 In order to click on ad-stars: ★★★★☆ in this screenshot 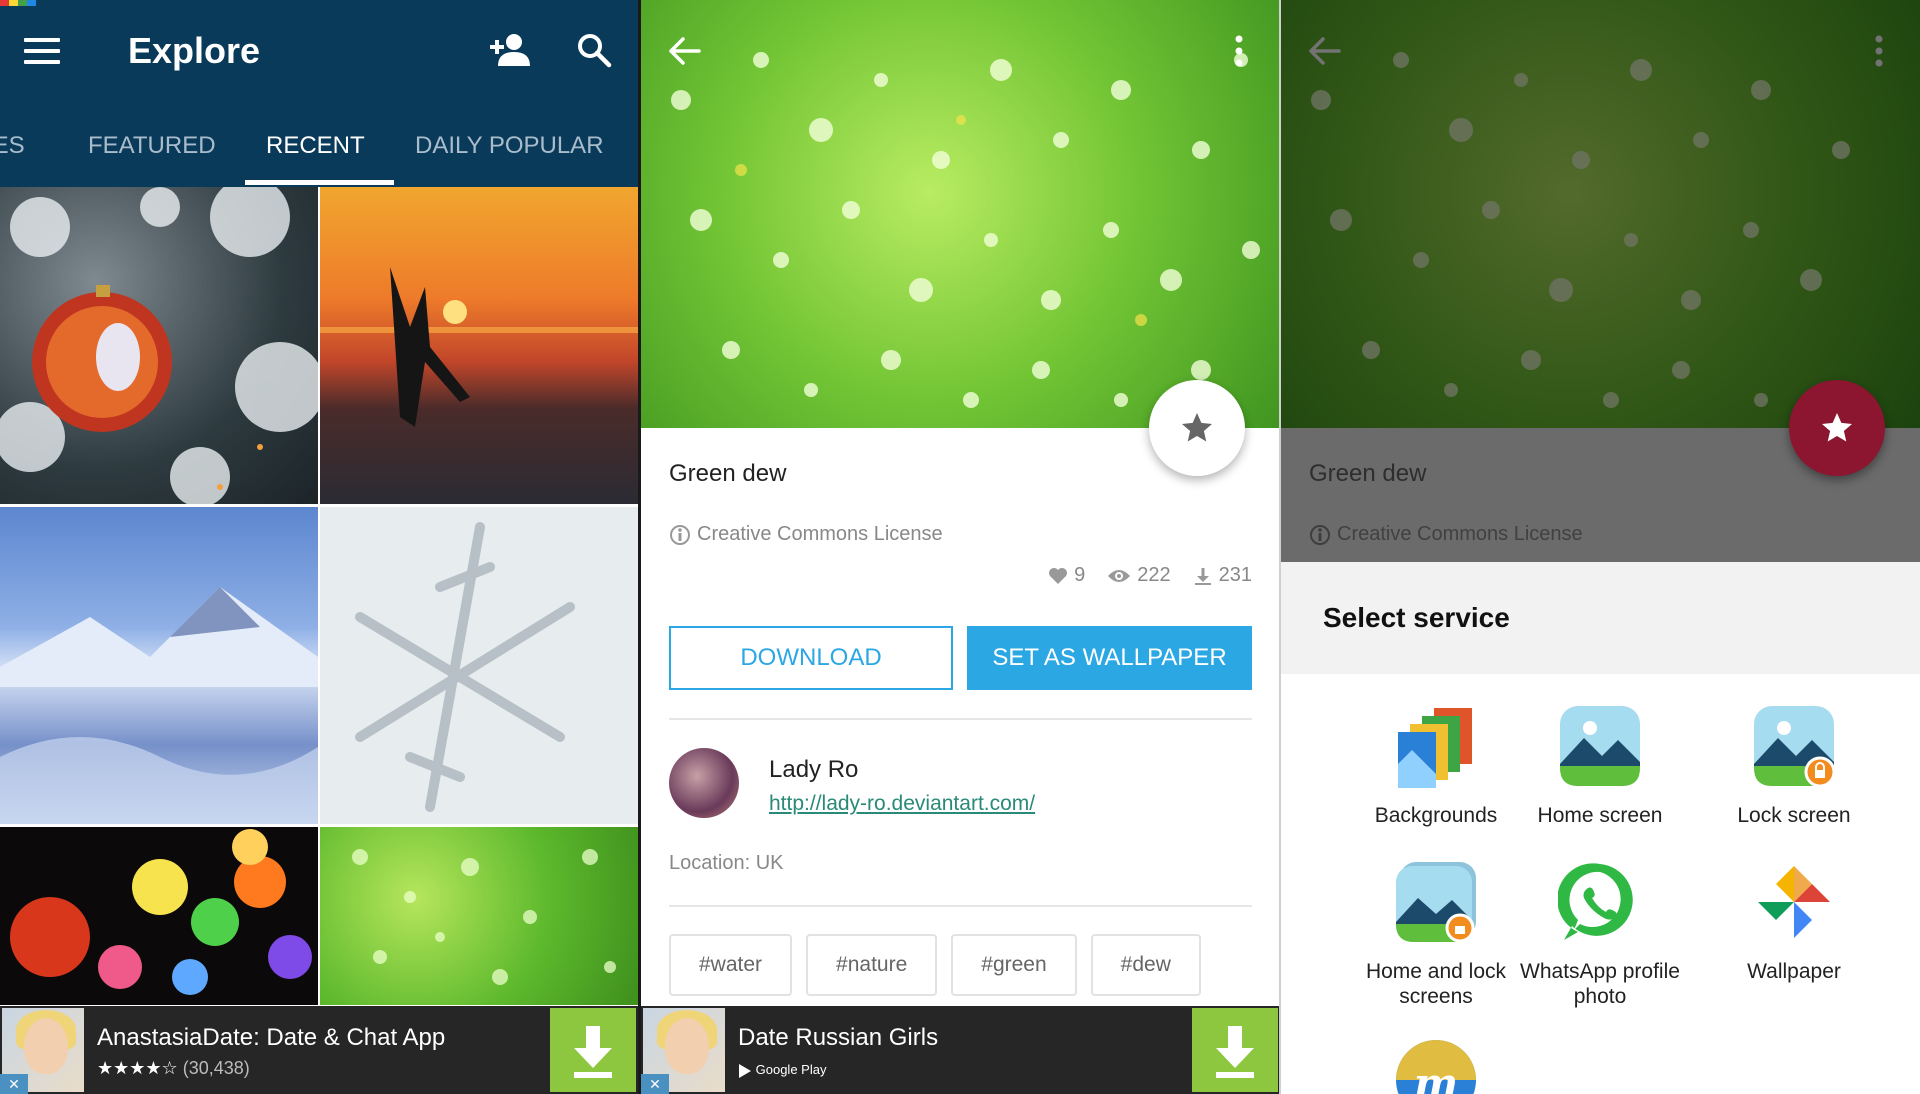, I will do `click(137, 1068)`.